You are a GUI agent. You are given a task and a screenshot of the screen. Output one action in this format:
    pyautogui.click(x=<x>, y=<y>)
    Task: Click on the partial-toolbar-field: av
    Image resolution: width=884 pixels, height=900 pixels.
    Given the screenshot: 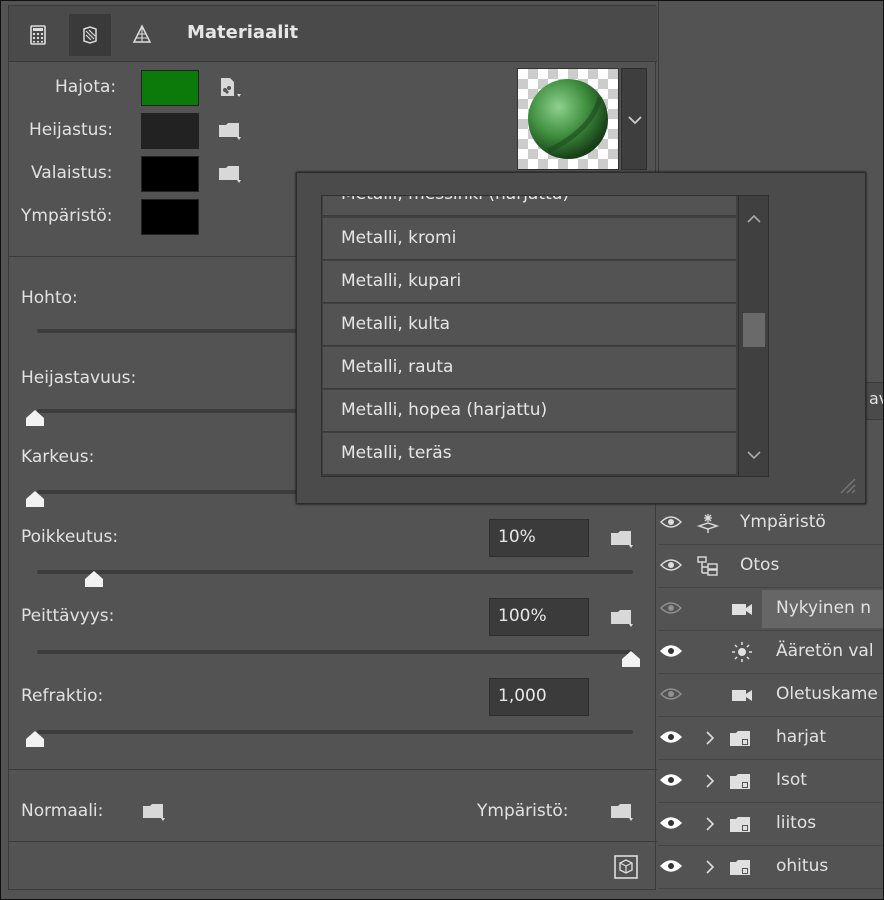 What is the action you would take?
    pyautogui.click(x=874, y=401)
    